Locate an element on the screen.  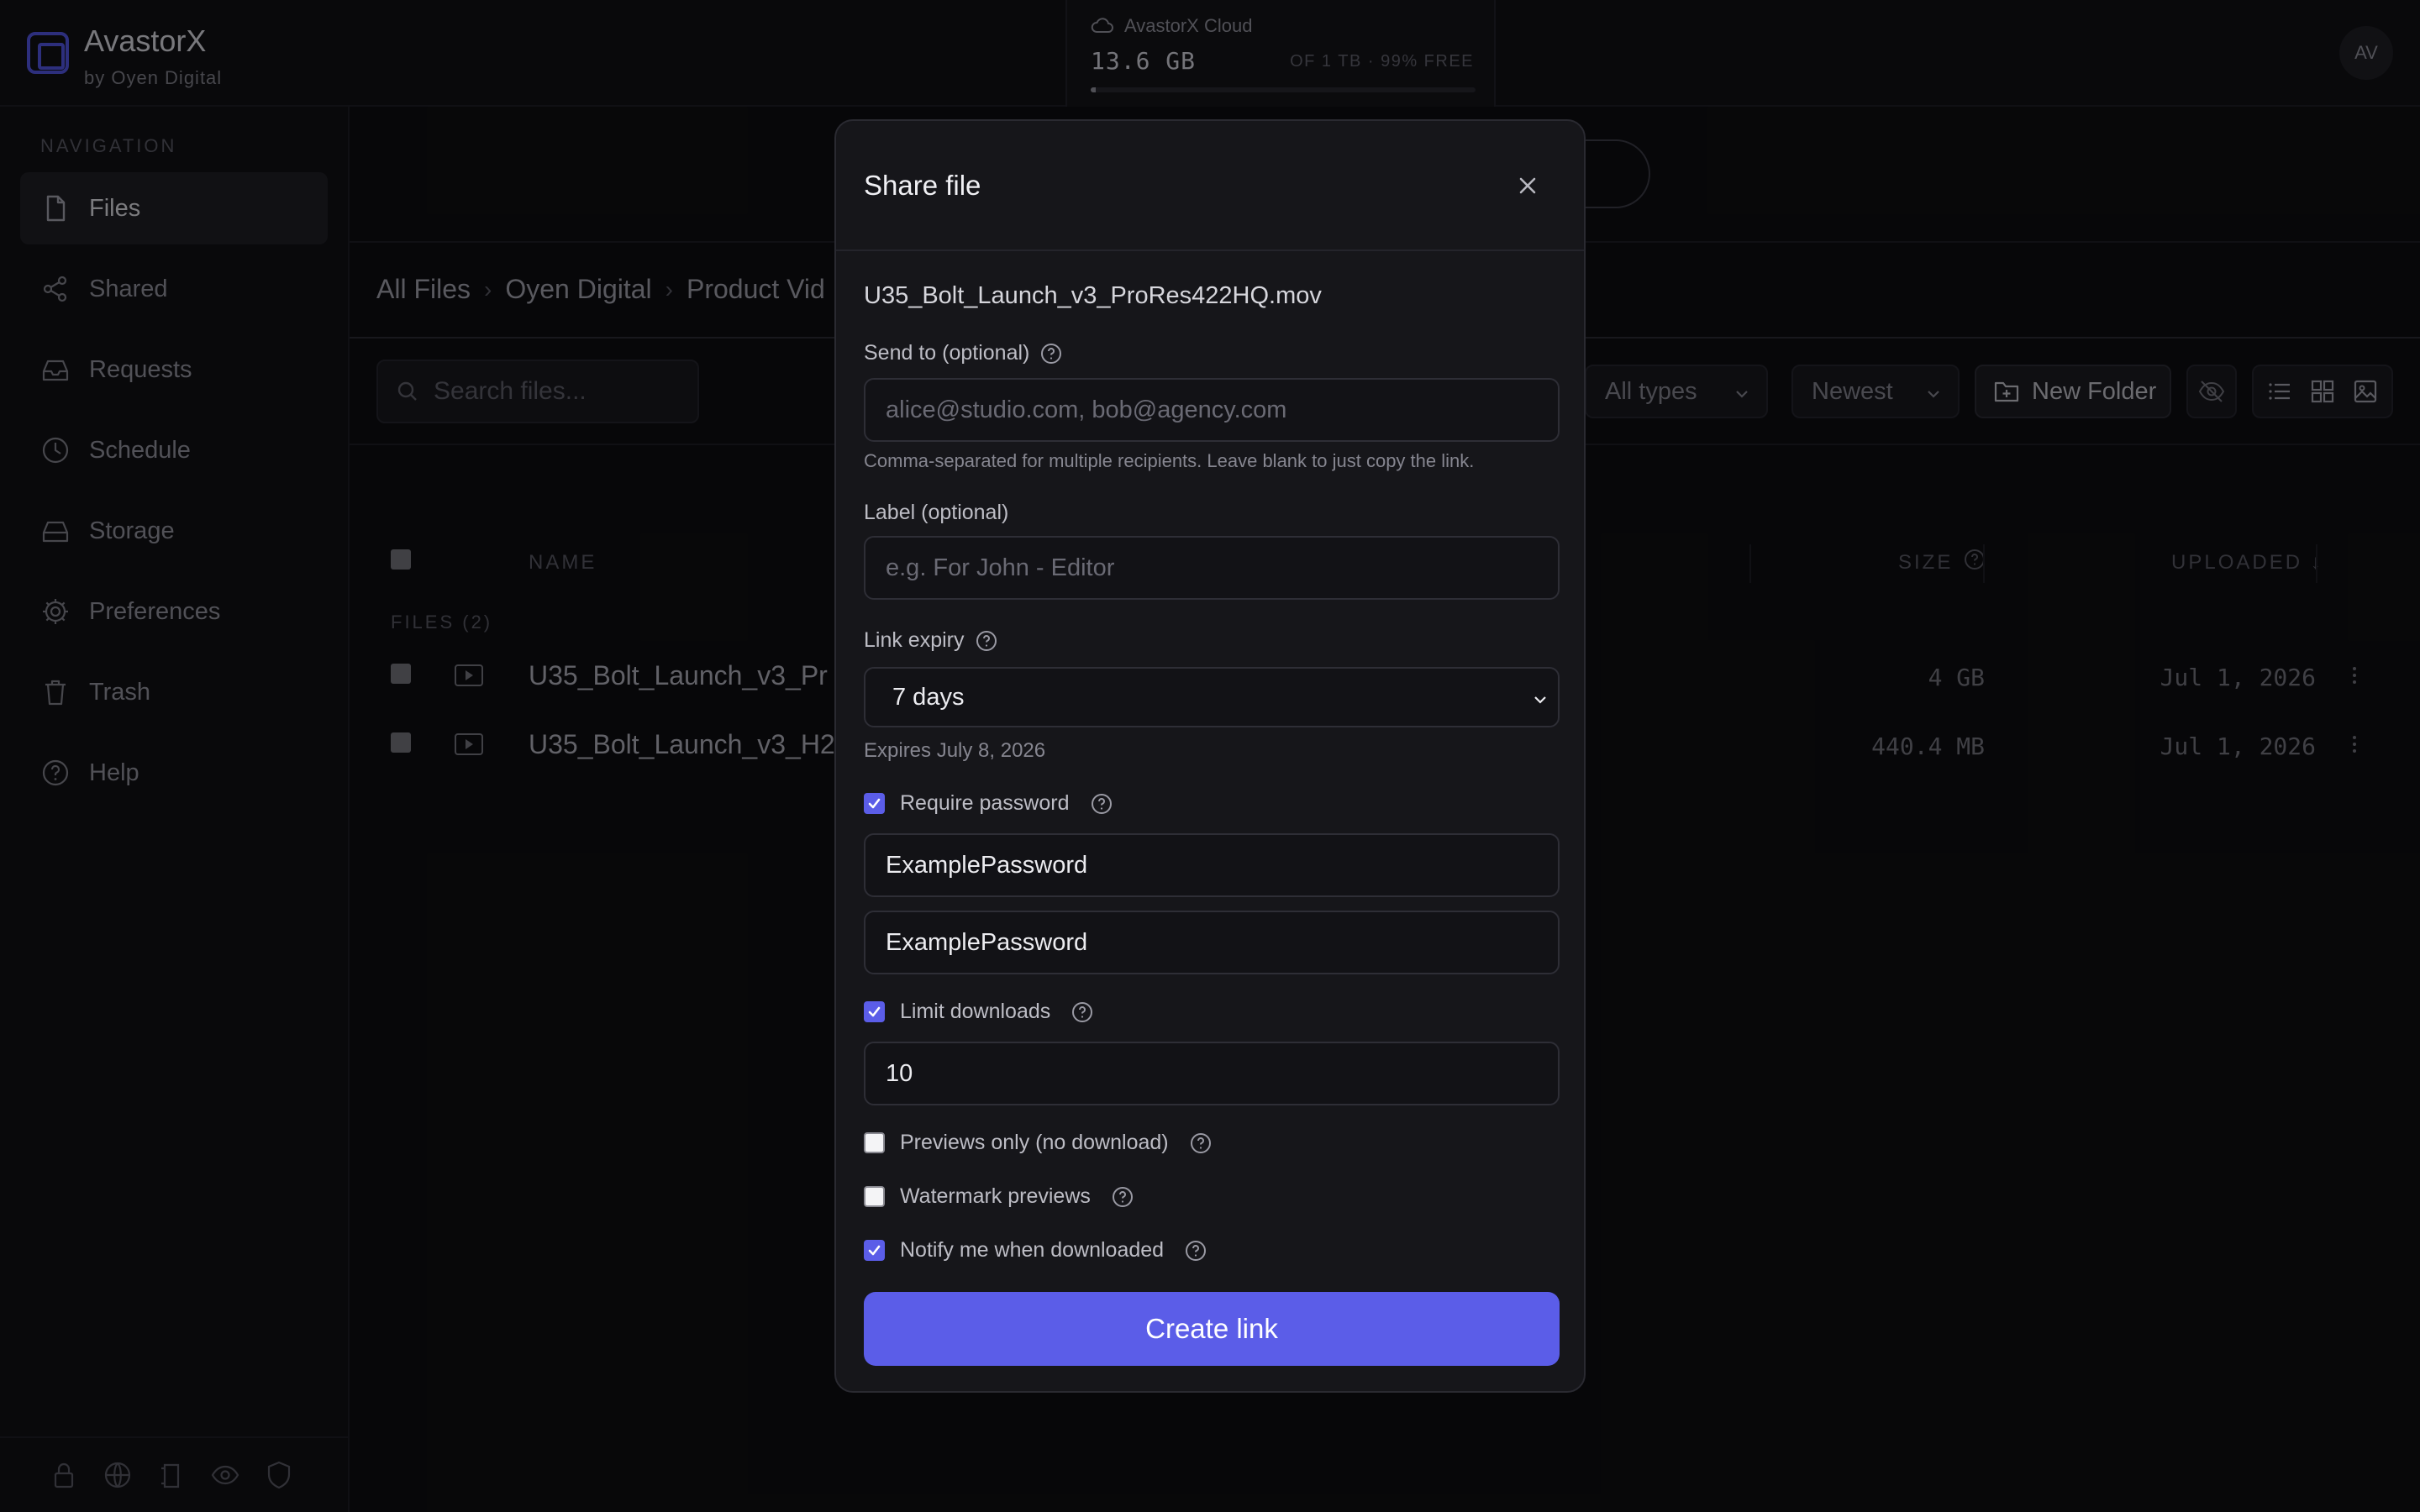
watermark-label: Watermark previews is located at coordinates (995, 1196).